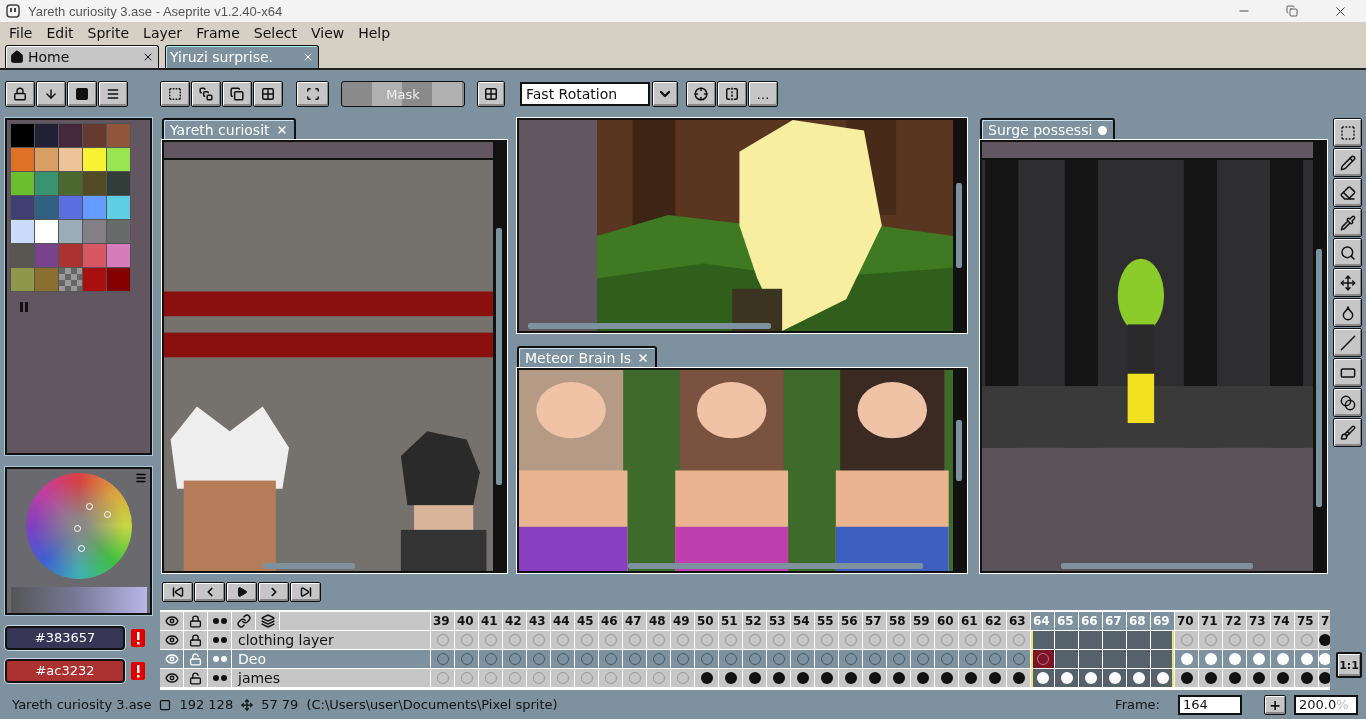 The width and height of the screenshot is (1366, 719). Describe the element at coordinates (442, 621) in the screenshot. I see `frame-number: 39` at that location.